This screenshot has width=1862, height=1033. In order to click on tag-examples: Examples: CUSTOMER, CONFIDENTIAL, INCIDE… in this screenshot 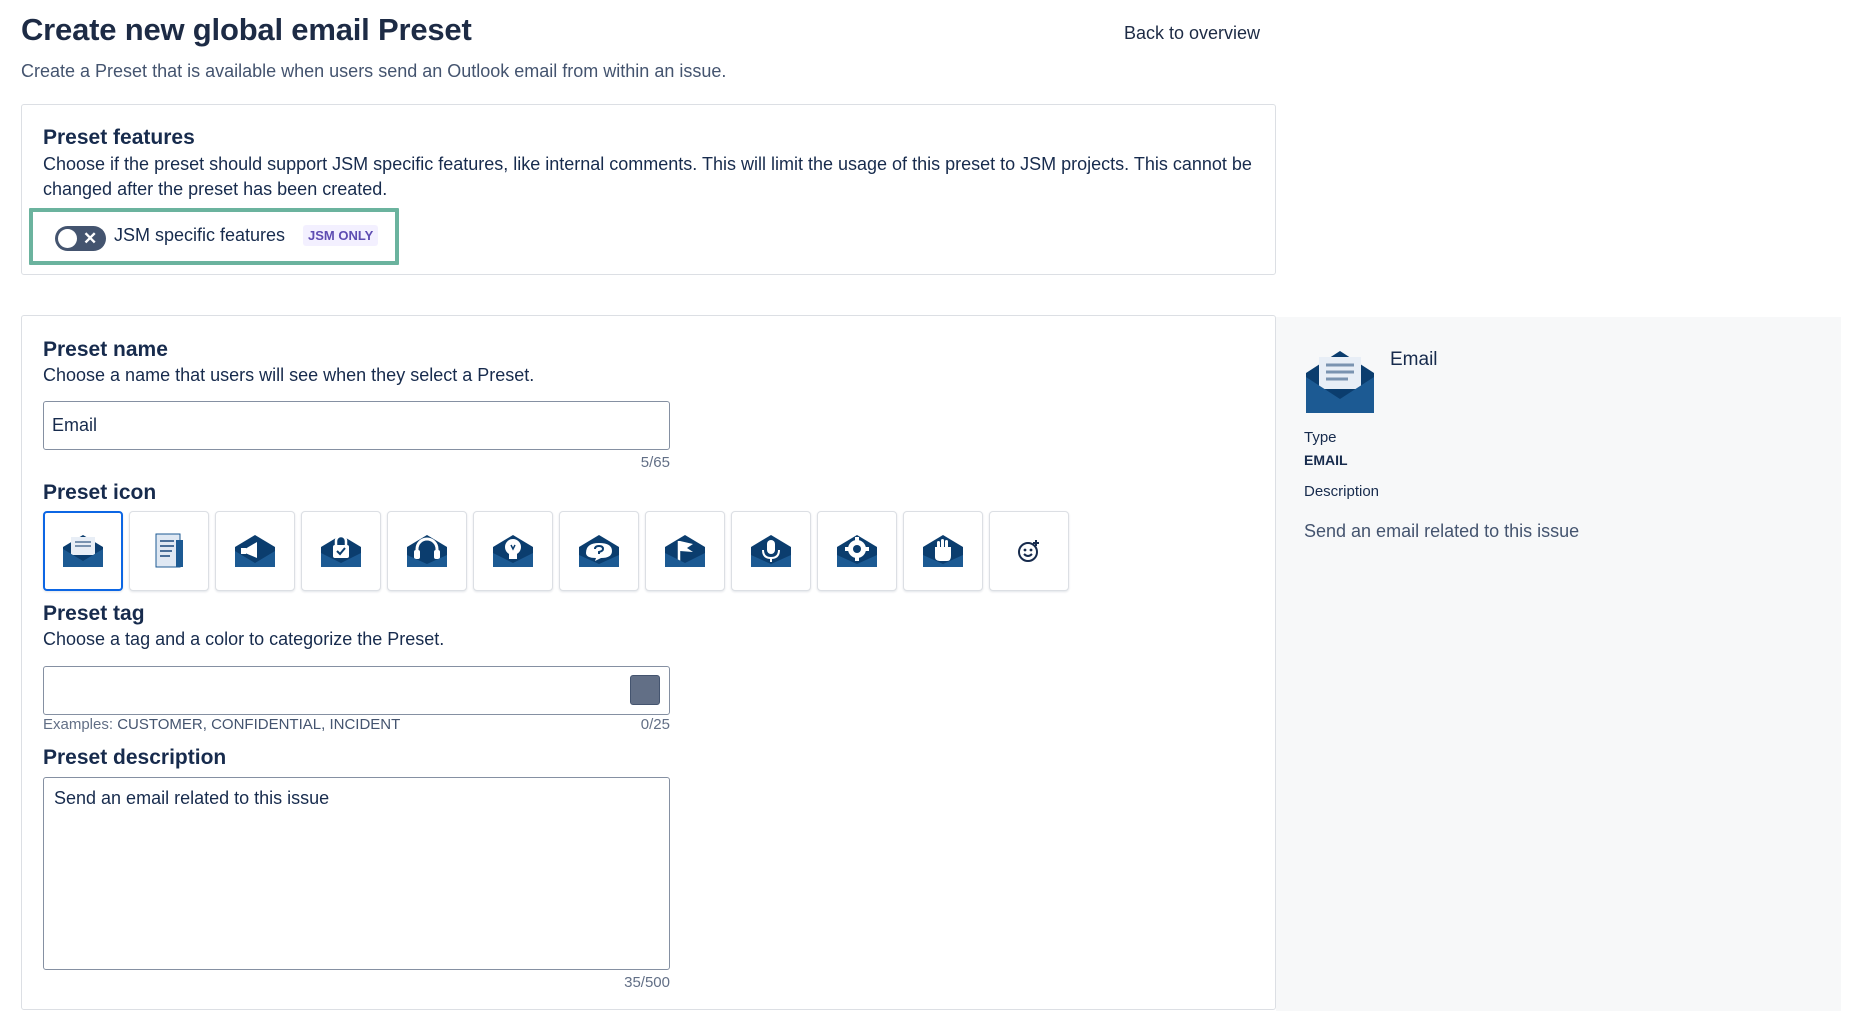, I will do `click(221, 724)`.